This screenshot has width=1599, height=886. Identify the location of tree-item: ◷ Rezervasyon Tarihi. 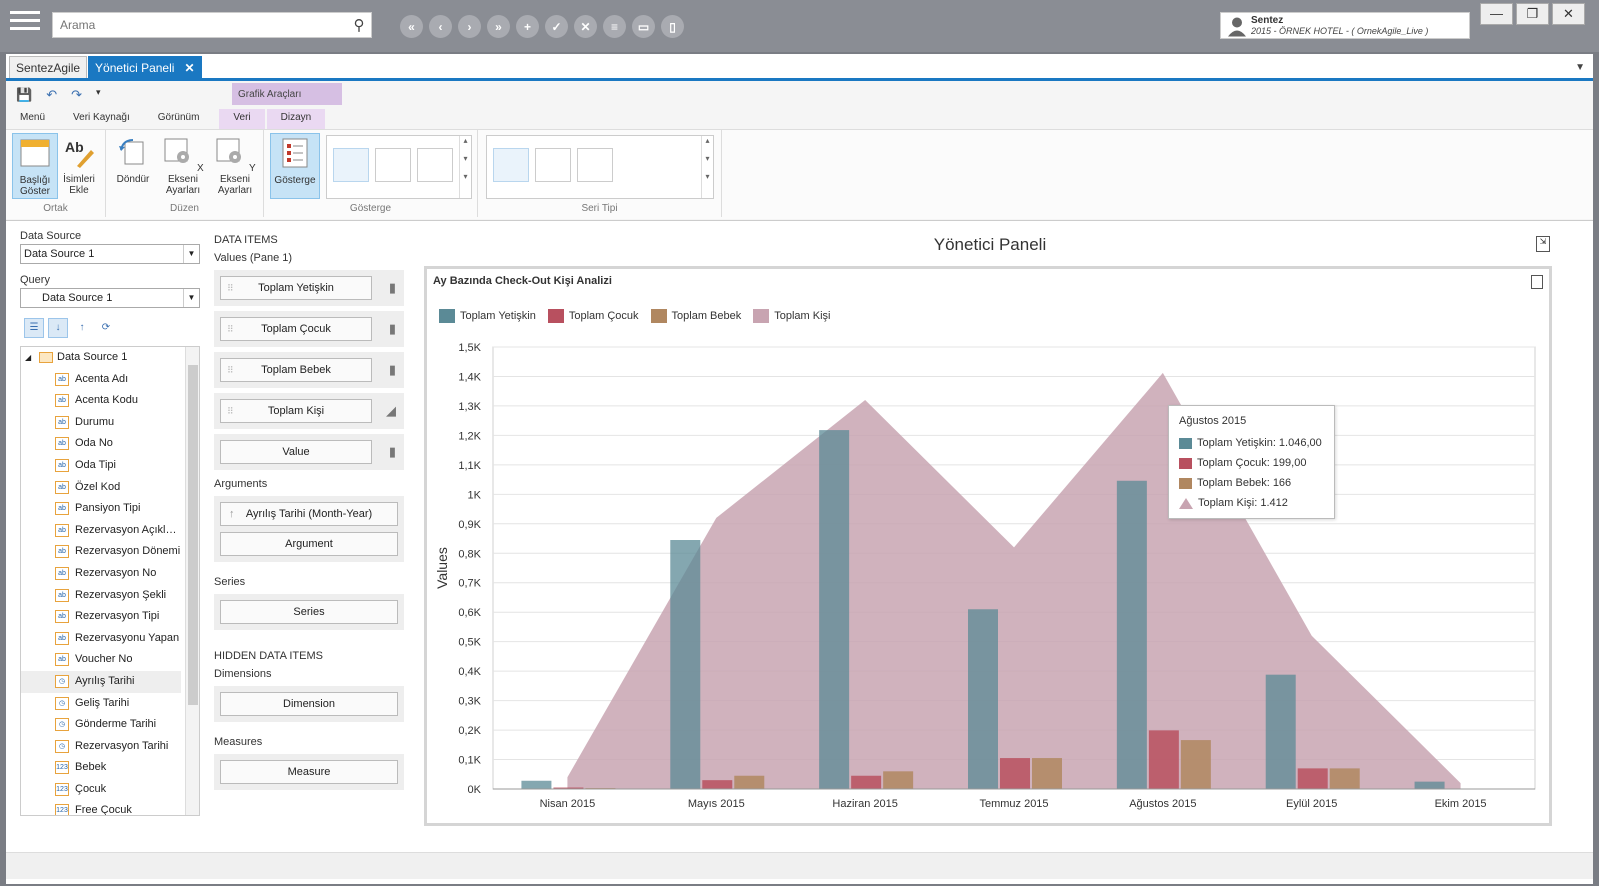
(101, 747).